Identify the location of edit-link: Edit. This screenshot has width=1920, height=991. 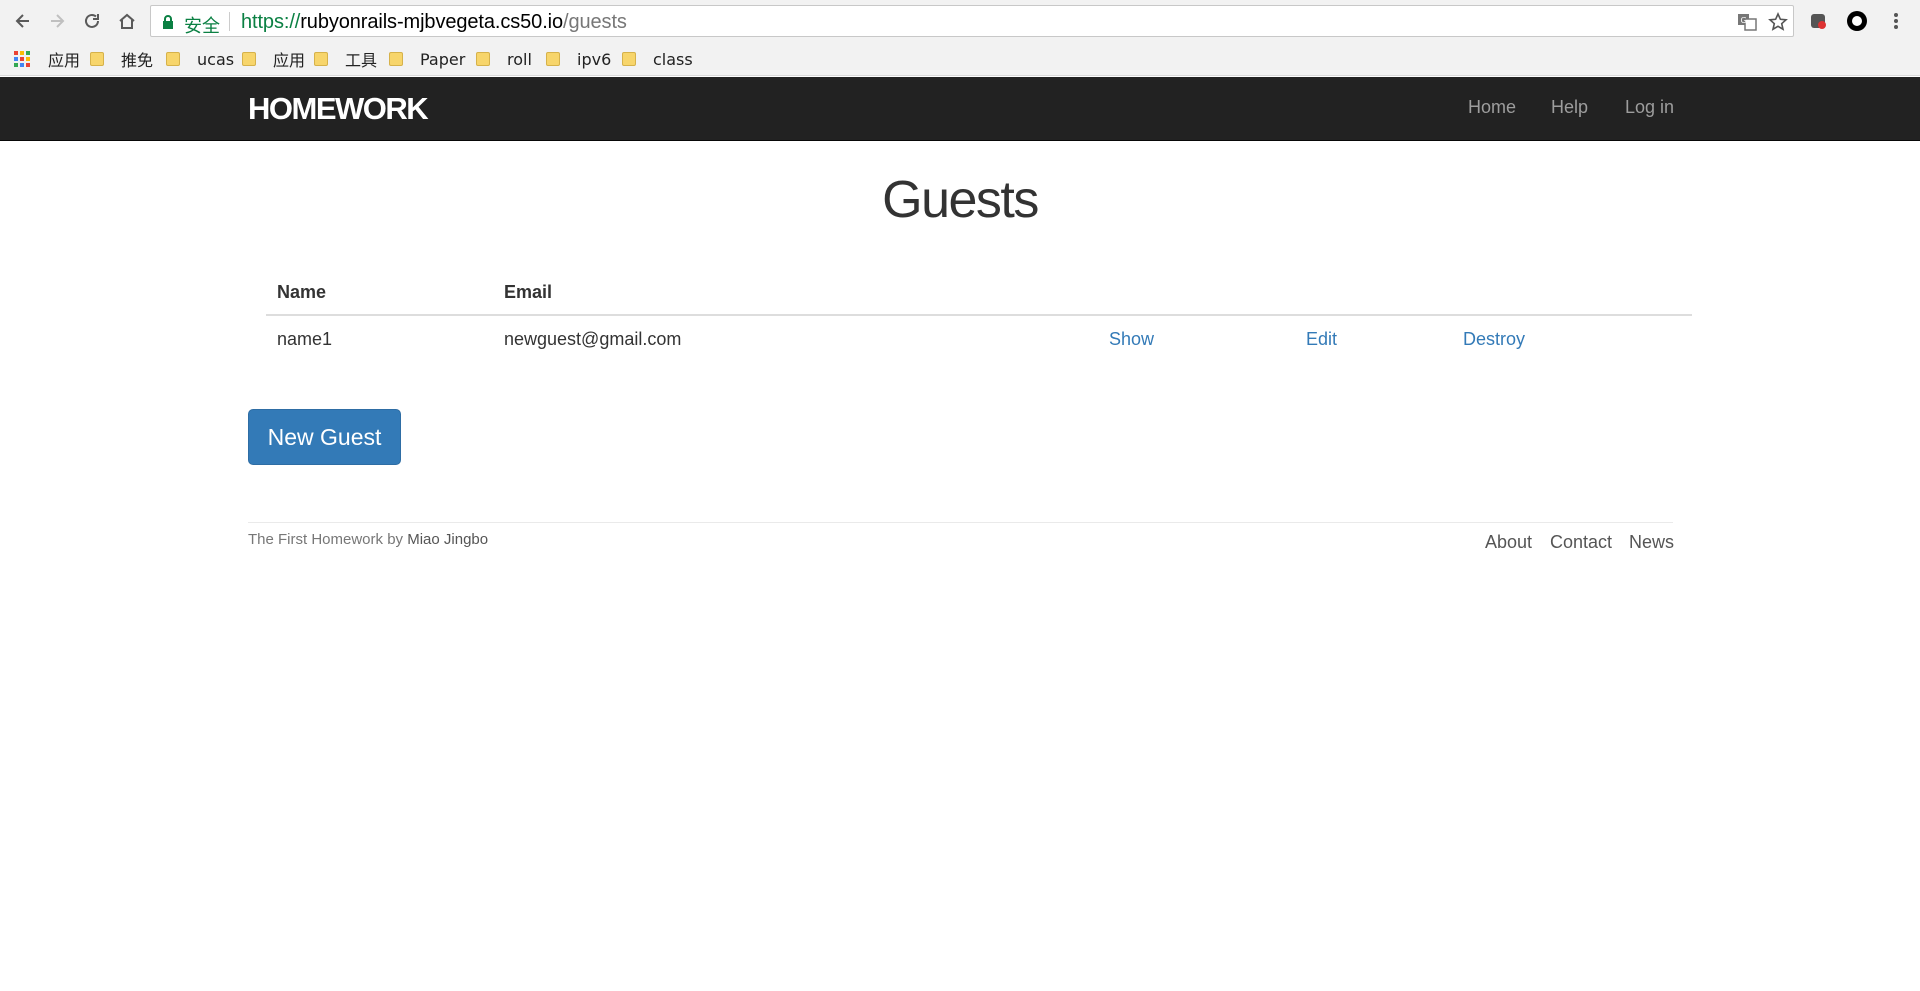
(1321, 339).